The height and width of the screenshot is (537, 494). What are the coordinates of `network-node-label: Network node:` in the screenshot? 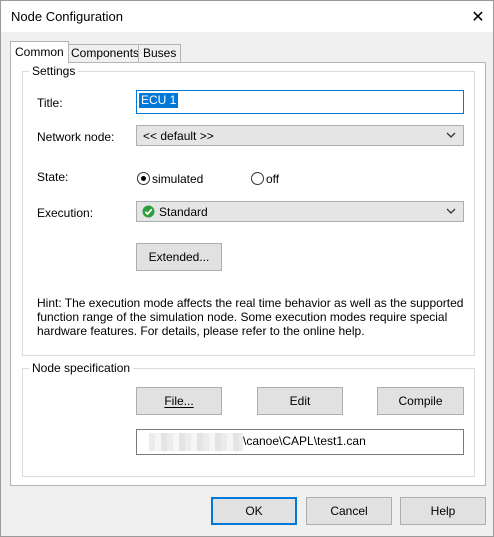 It's located at (76, 137).